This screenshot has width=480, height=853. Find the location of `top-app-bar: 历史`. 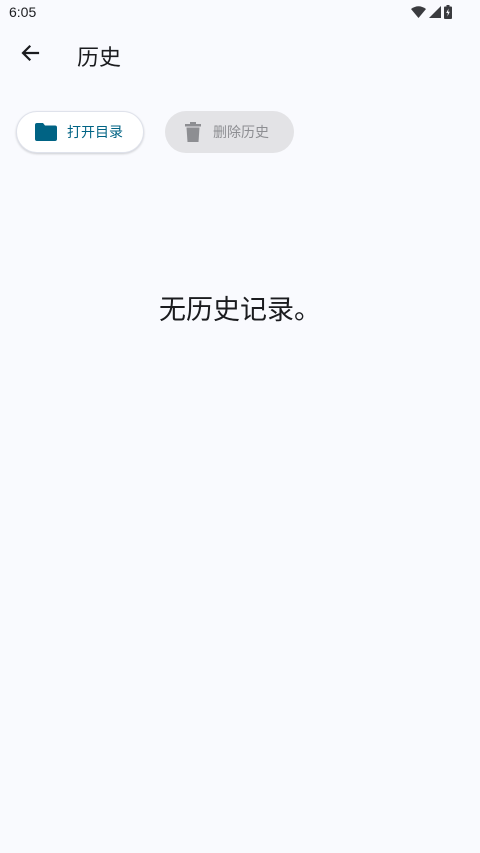

top-app-bar: 历史 is located at coordinates (240, 55).